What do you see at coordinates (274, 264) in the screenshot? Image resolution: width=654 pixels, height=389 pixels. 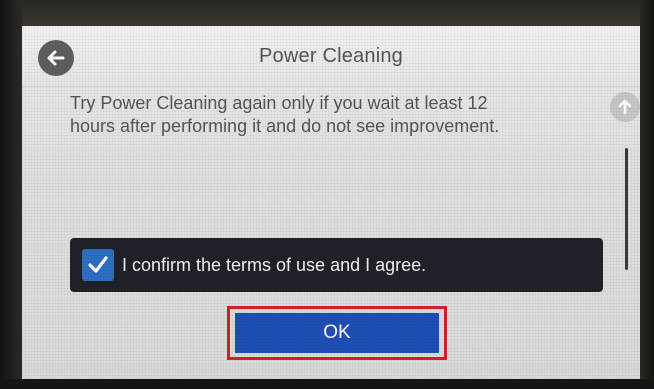 I see `confirm-label: I confirm the terms of use and I agree.` at bounding box center [274, 264].